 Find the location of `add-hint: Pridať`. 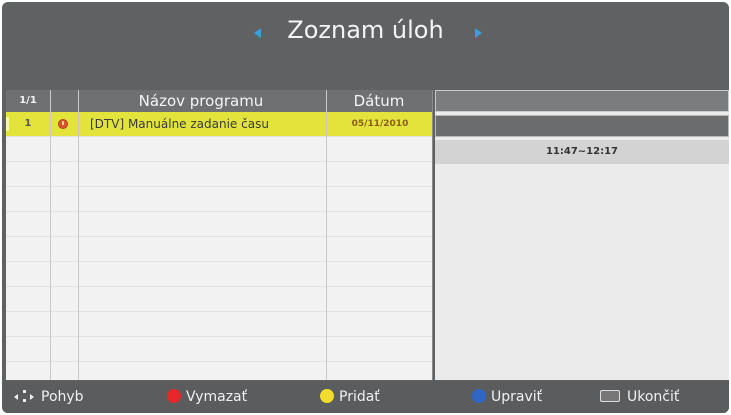

add-hint: Pridať is located at coordinates (350, 397).